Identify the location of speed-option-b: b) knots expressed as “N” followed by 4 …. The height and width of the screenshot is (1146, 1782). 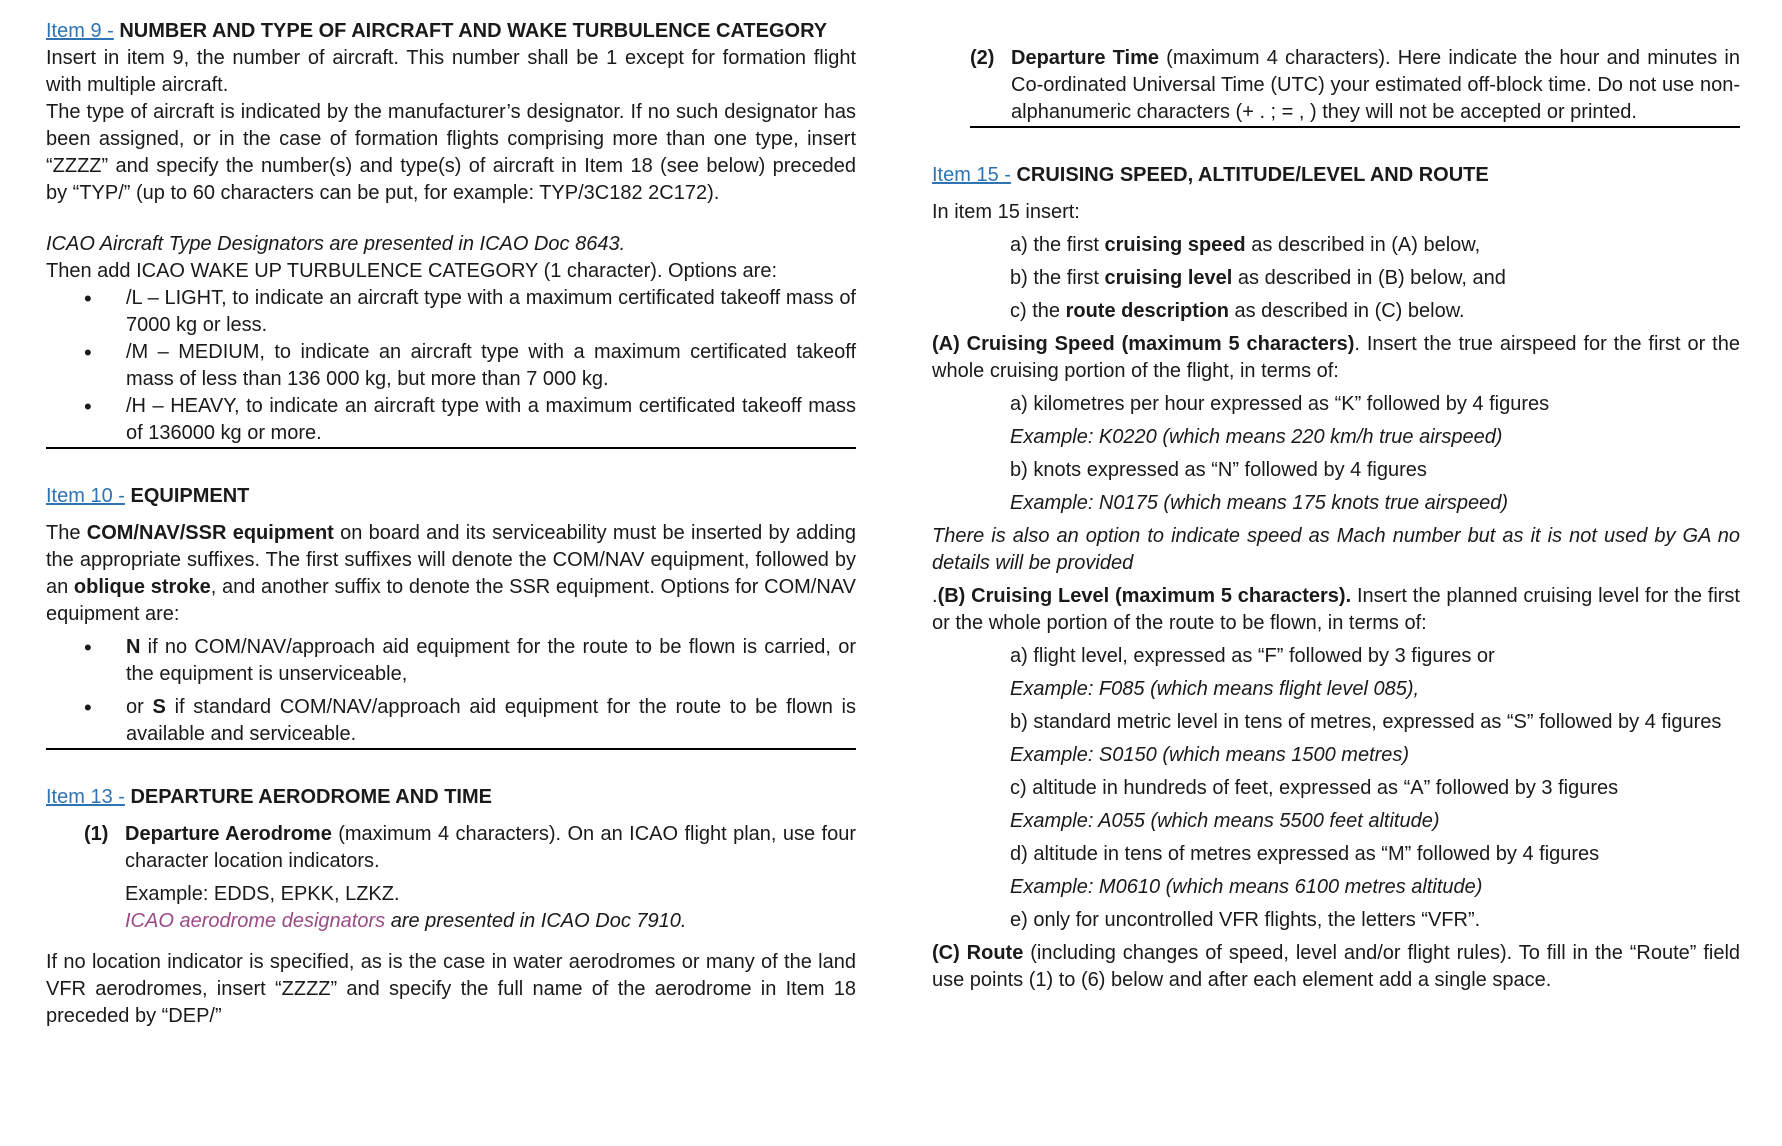
(1218, 470).